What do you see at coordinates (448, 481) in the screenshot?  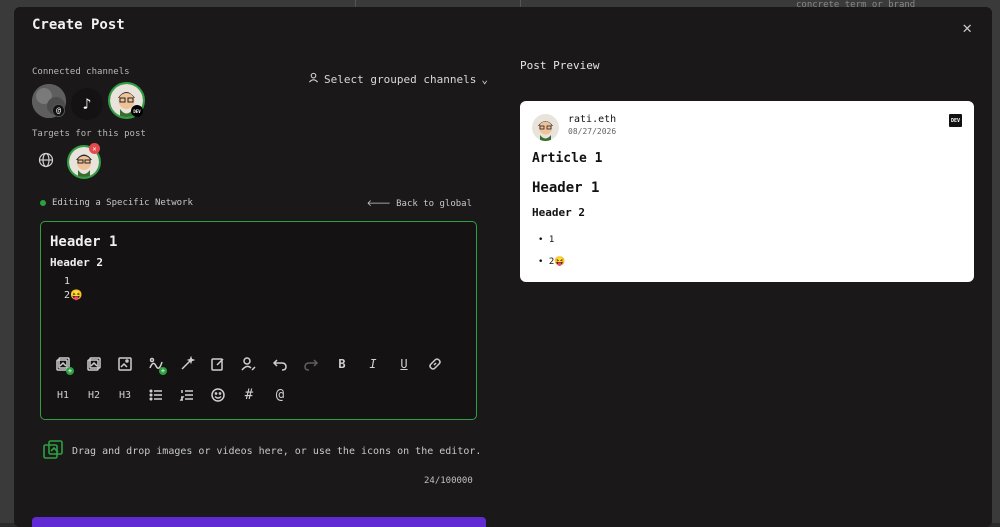 I see `character-counter: 24/100000` at bounding box center [448, 481].